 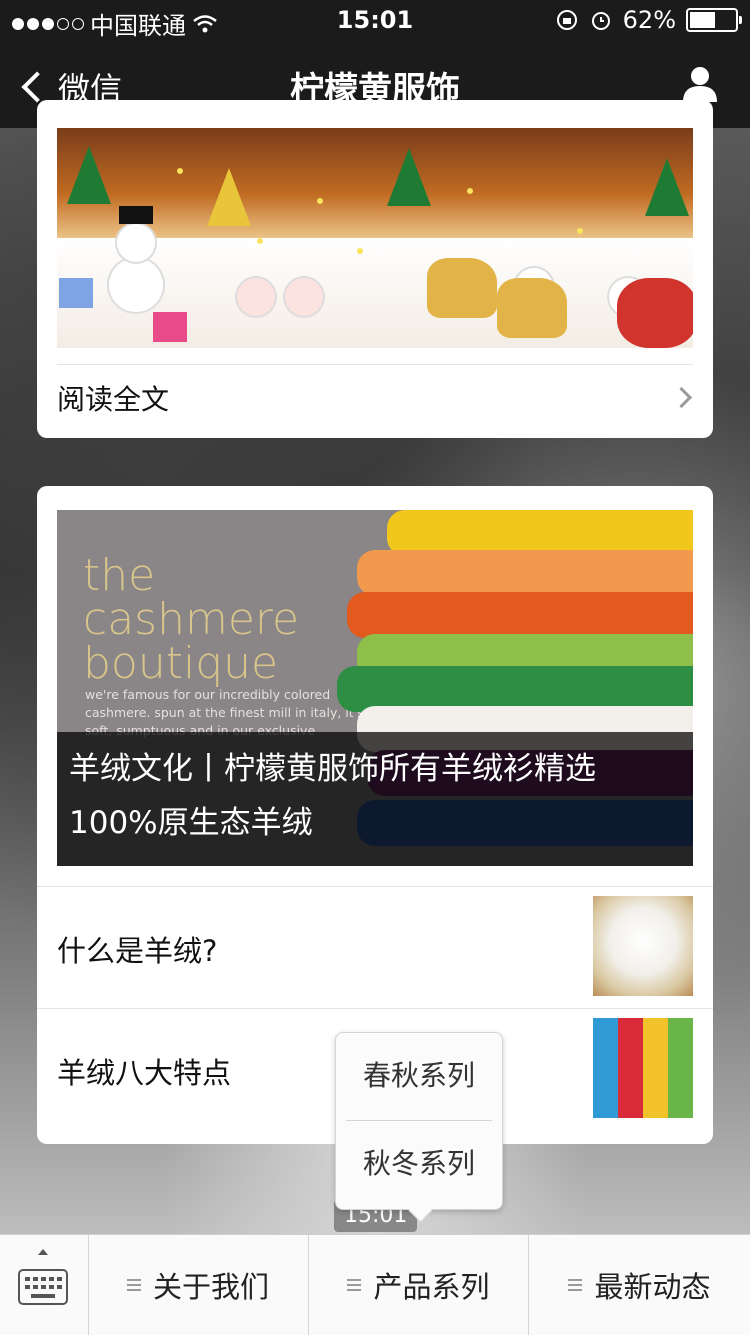 What do you see at coordinates (643, 1068) in the screenshot?
I see `yarn-colors-thumbnail` at bounding box center [643, 1068].